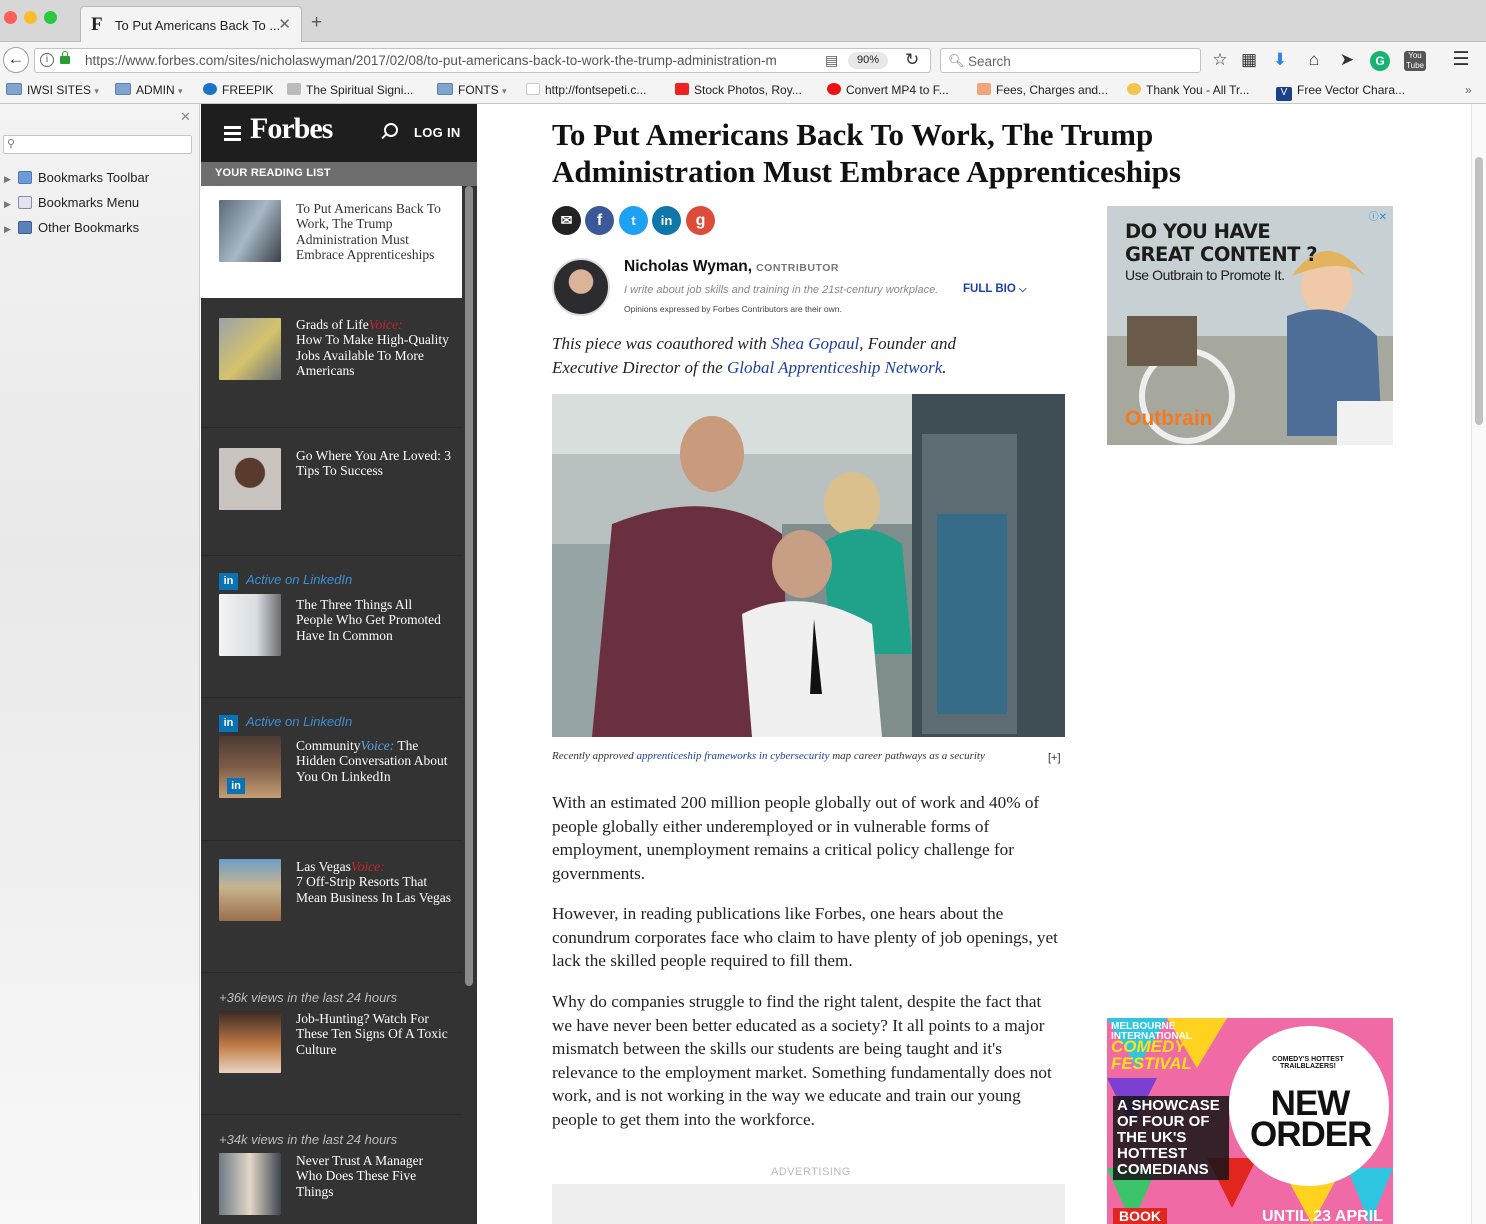  What do you see at coordinates (1140, 1216) in the screenshot?
I see `ad-book-button: BOOK` at bounding box center [1140, 1216].